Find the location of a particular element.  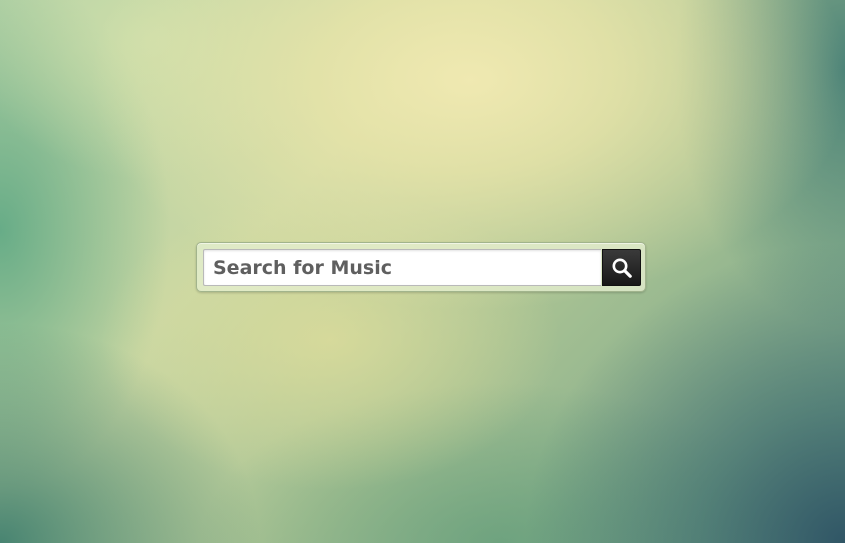

search-button is located at coordinates (621, 267).